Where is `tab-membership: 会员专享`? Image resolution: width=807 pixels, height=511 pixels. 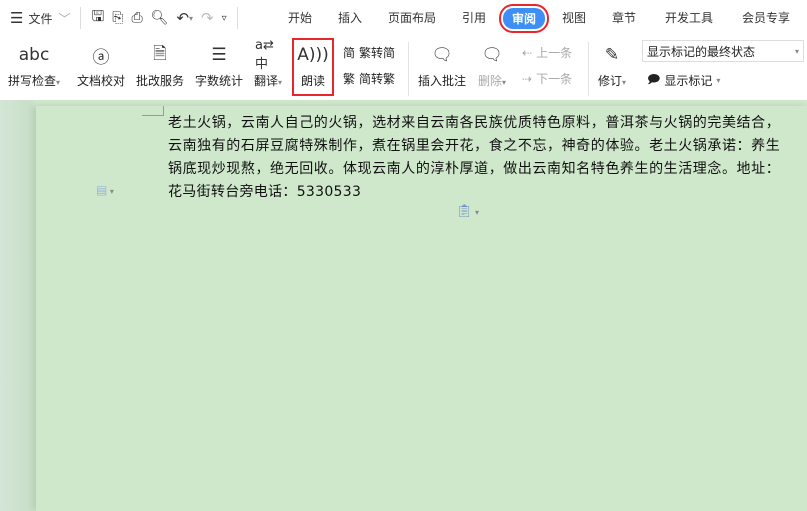
tab-membership: 会员专享 is located at coordinates (766, 17).